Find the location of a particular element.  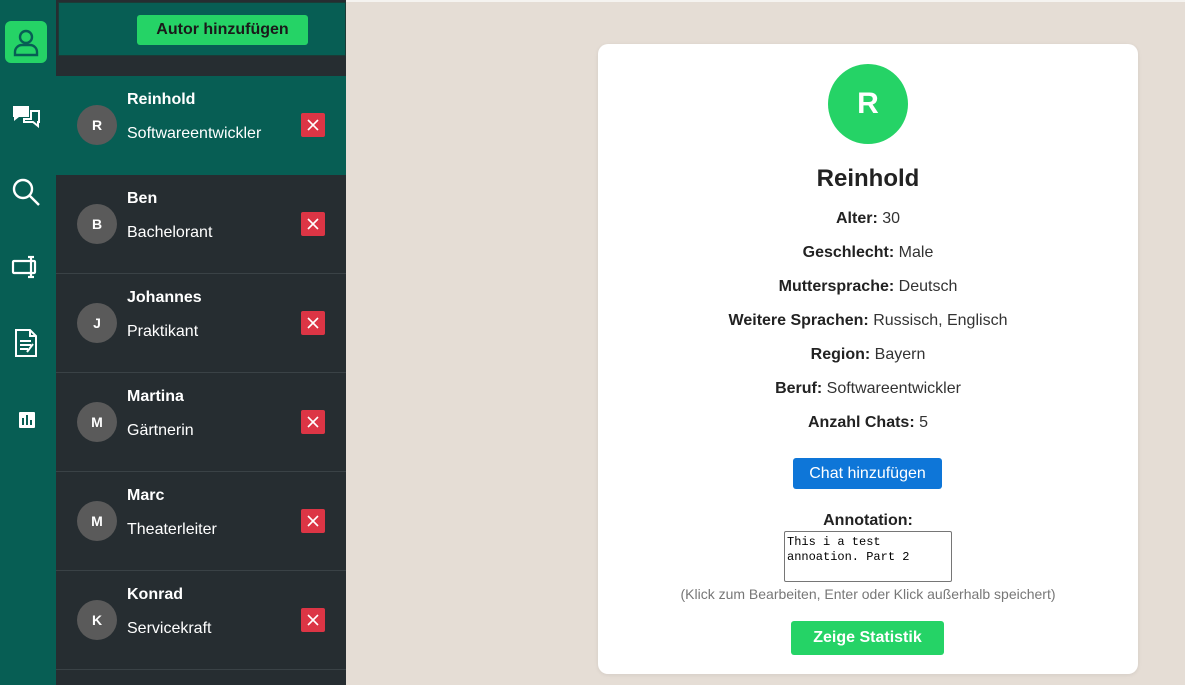

nav-authors-button is located at coordinates (26, 42).